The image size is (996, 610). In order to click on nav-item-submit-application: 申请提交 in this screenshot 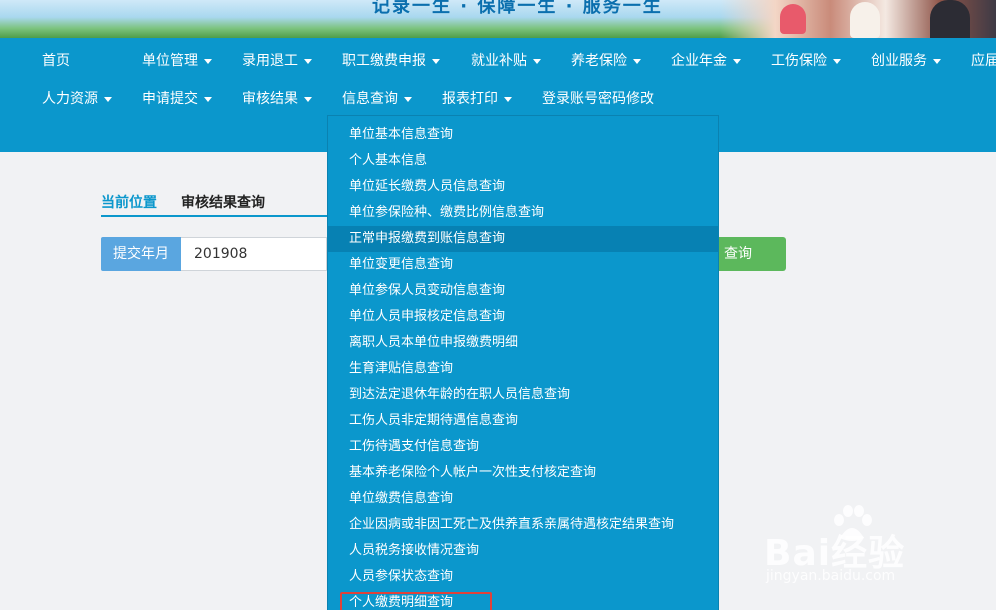, I will do `click(177, 98)`.